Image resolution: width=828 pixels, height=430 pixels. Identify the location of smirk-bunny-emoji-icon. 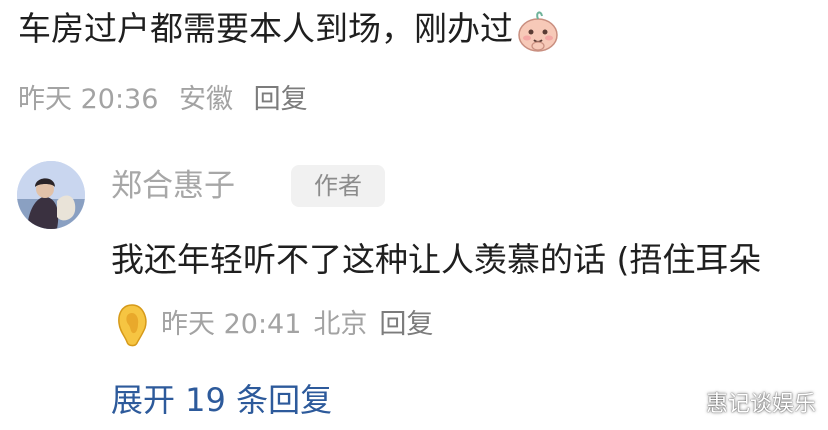
(538, 31).